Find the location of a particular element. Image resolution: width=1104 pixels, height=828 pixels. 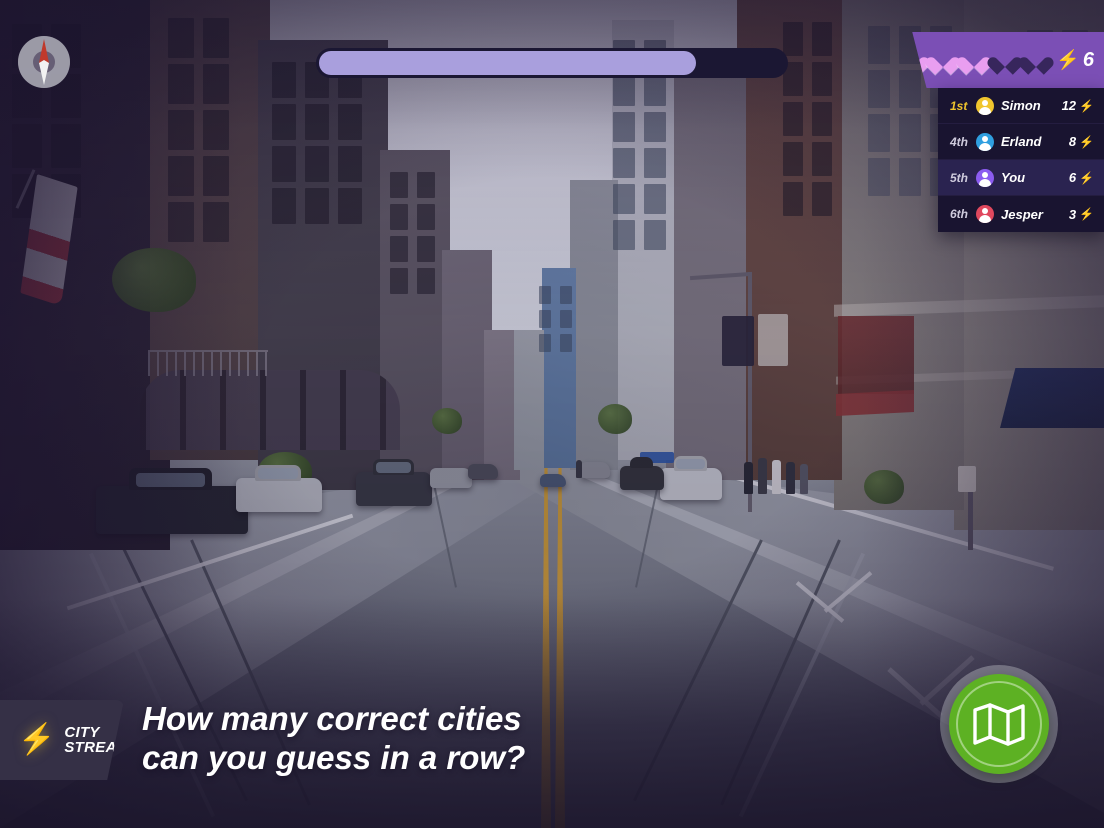

round-progress-fill is located at coordinates (508, 63).